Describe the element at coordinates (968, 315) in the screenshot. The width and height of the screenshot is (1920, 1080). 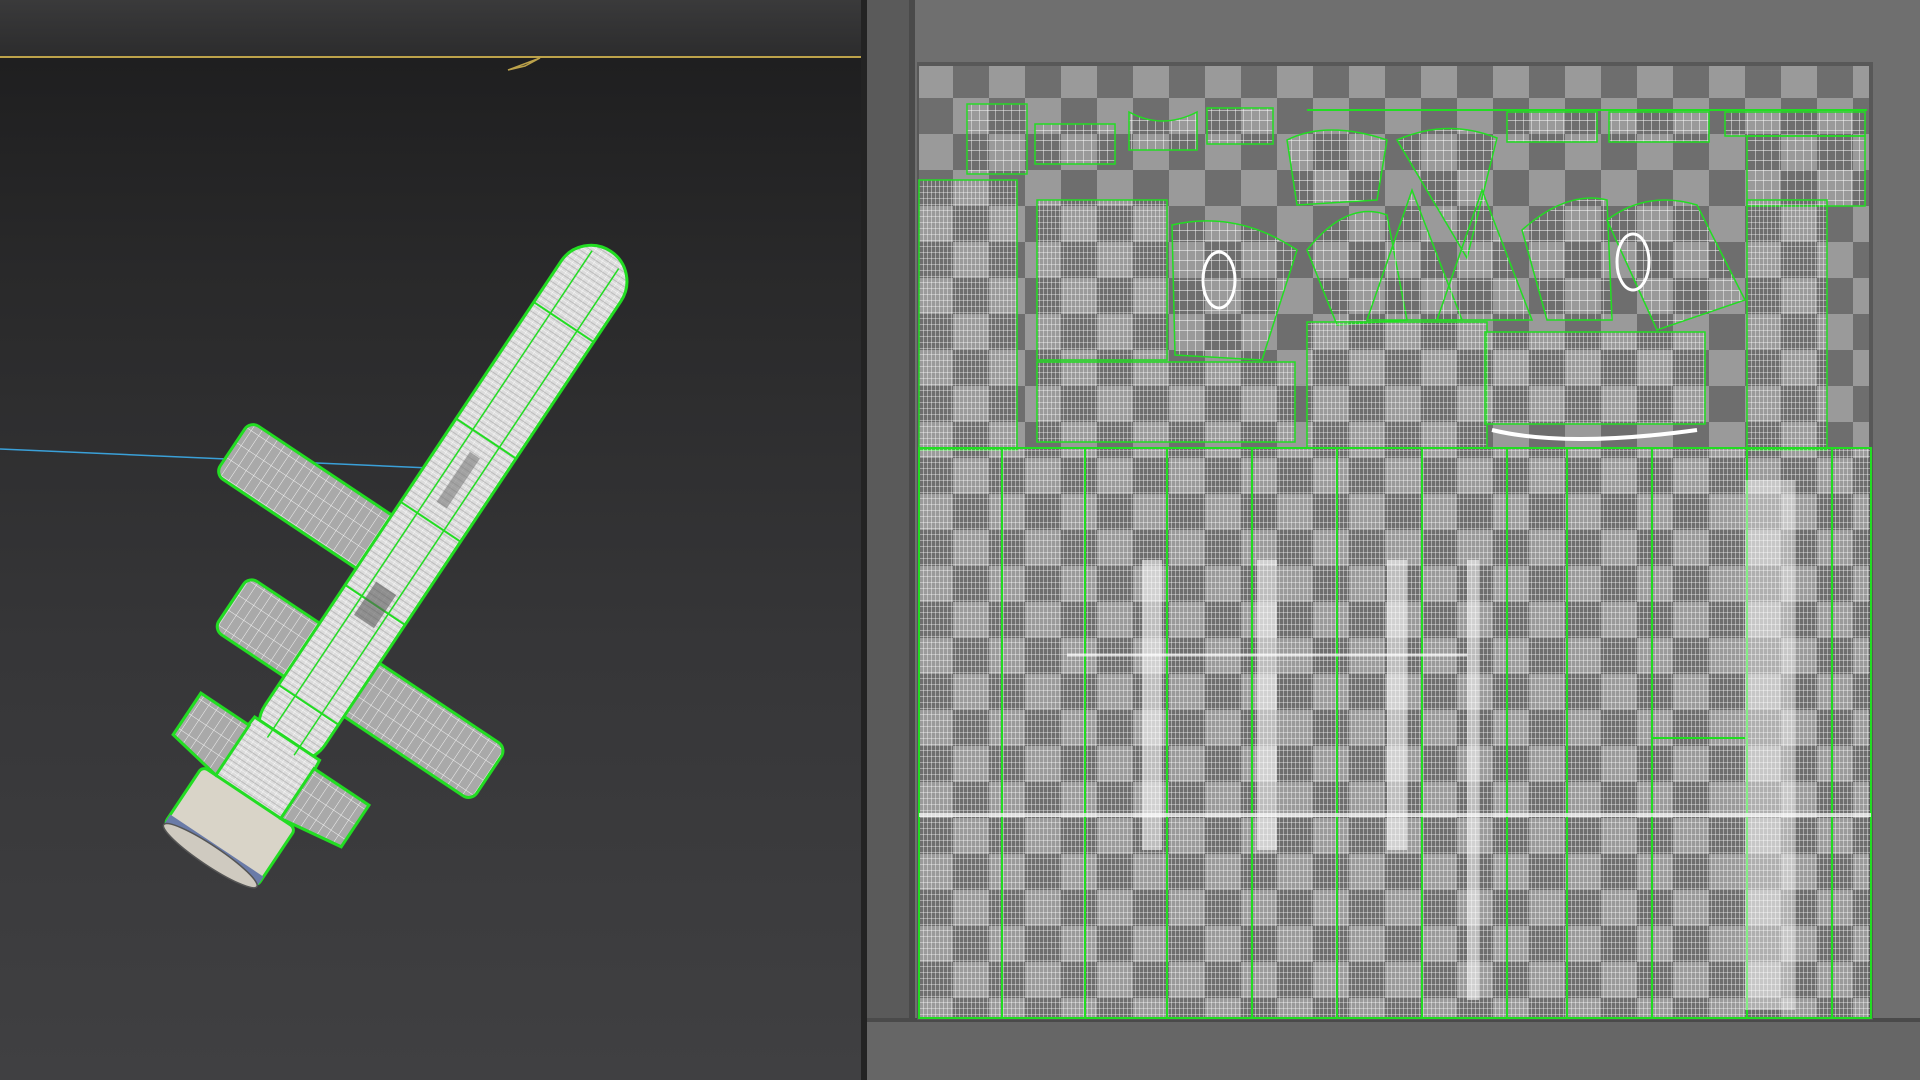
I see `uv-shell-left-column` at that location.